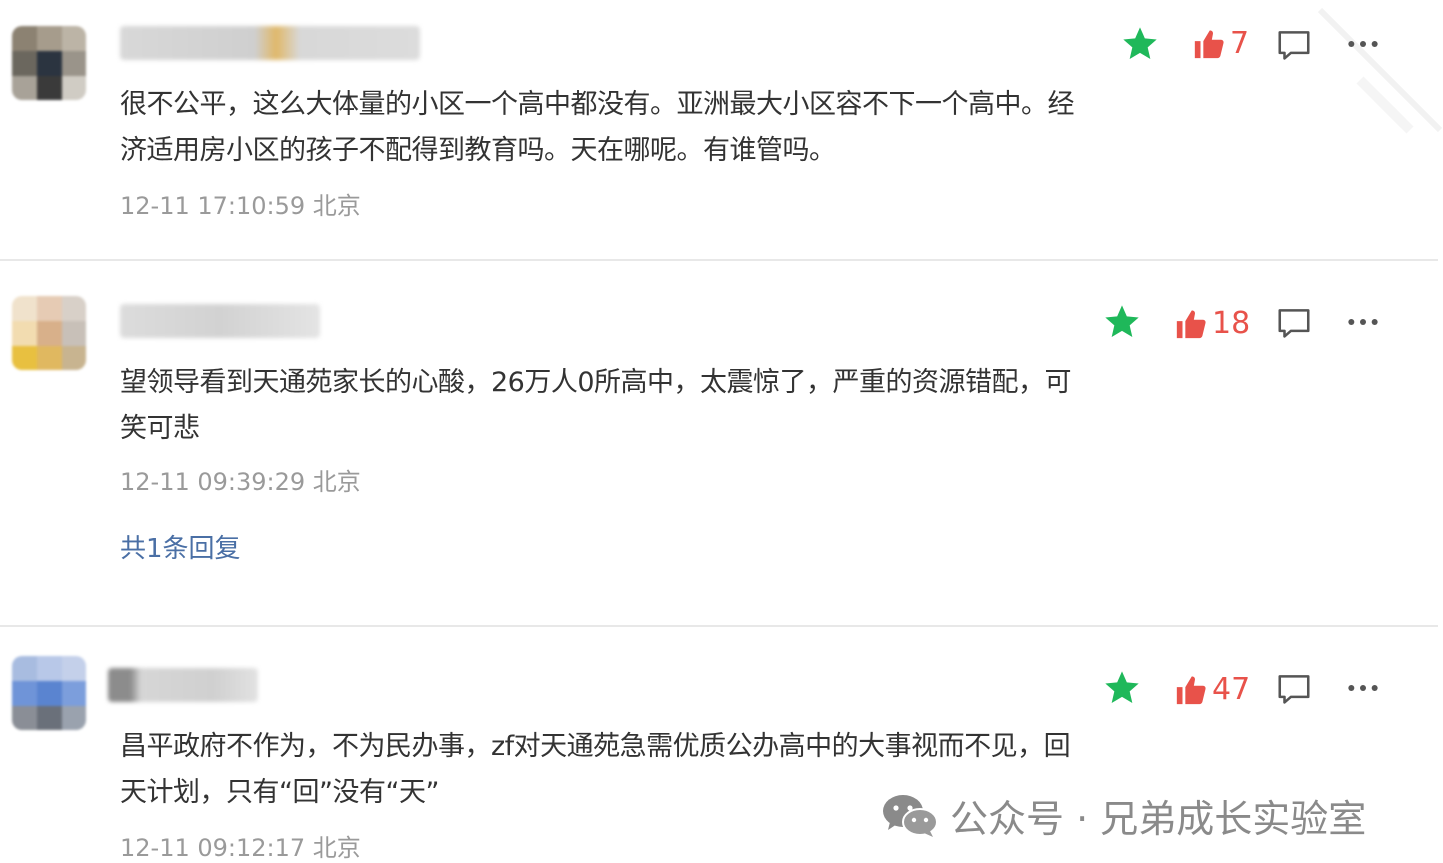 The width and height of the screenshot is (1443, 863). I want to click on like-button: 47, so click(1212, 690).